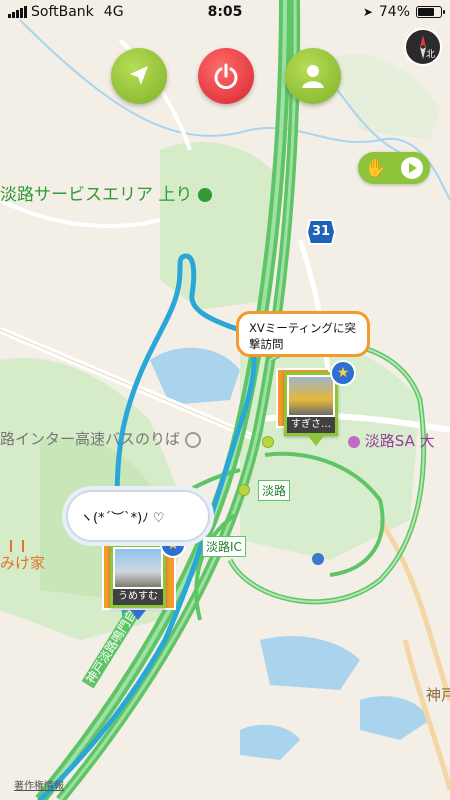 Image resolution: width=450 pixels, height=800 pixels. I want to click on navigation-arrow-icon, so click(139, 75).